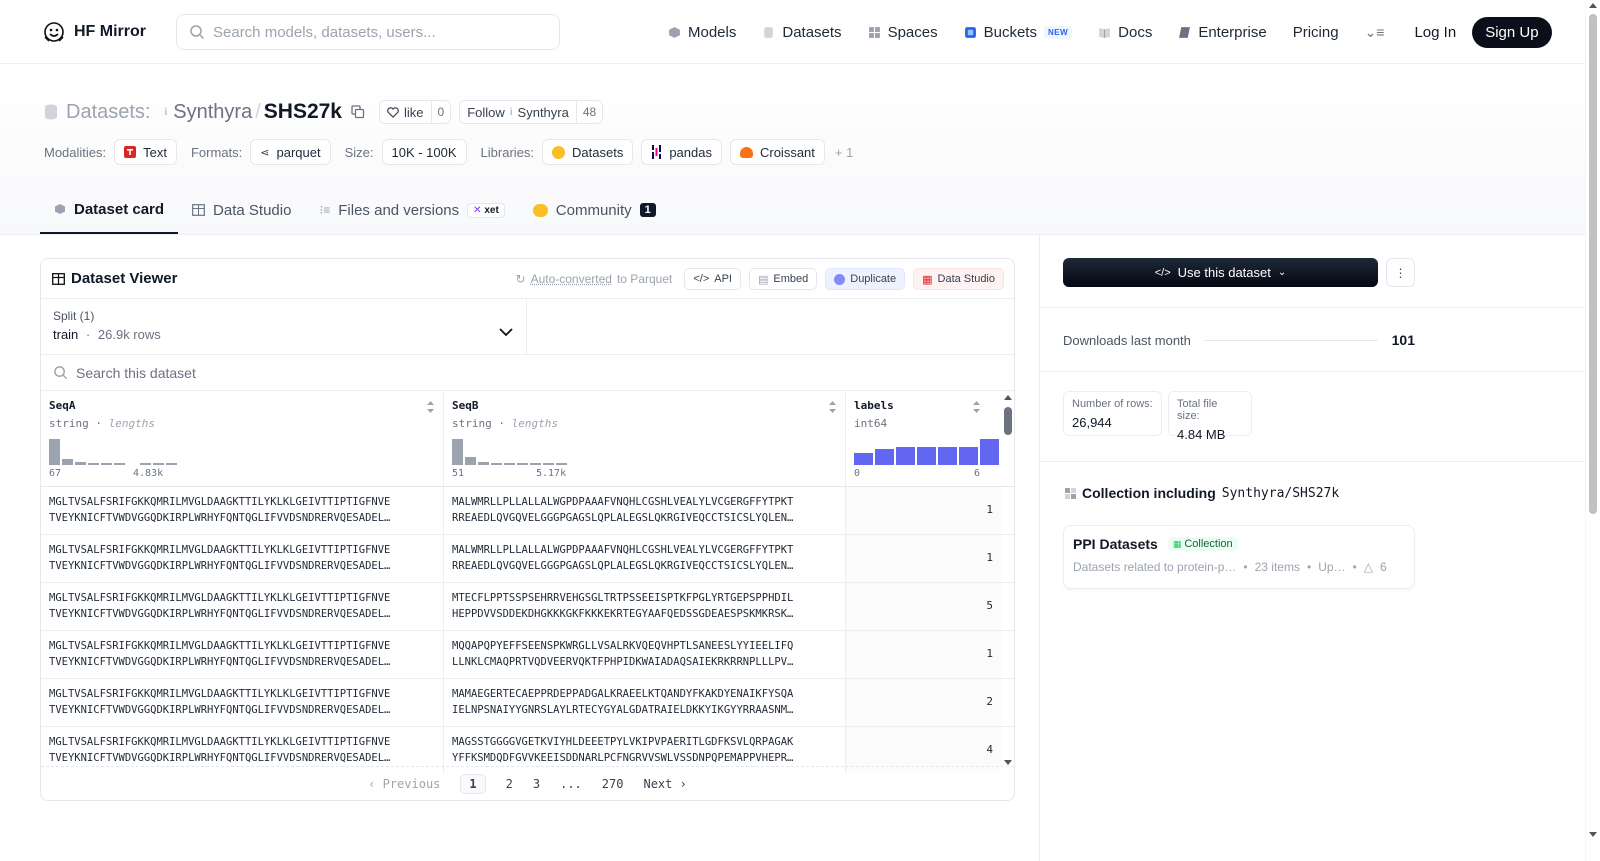 This screenshot has width=1600, height=861. What do you see at coordinates (1220, 272) in the screenshot?
I see `use-this-dataset-button: </> Use this dataset ⌄` at bounding box center [1220, 272].